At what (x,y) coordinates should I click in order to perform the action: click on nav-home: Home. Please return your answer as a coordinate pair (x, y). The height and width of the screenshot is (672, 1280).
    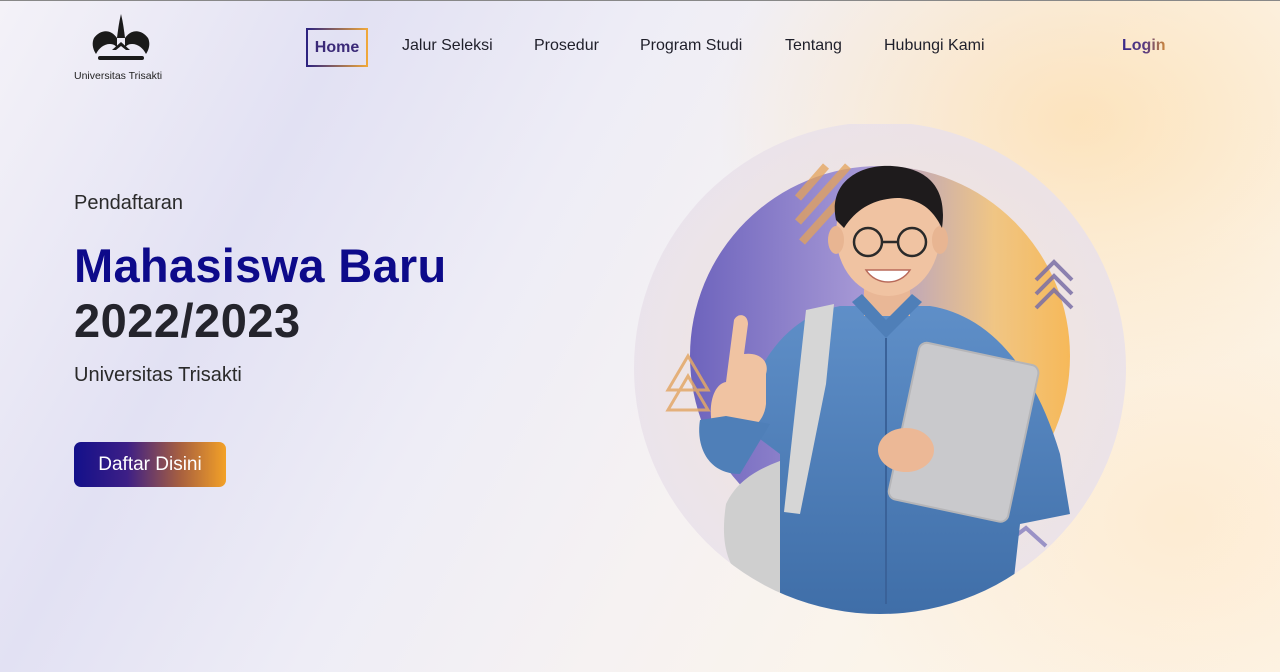
    Looking at the image, I should click on (337, 47).